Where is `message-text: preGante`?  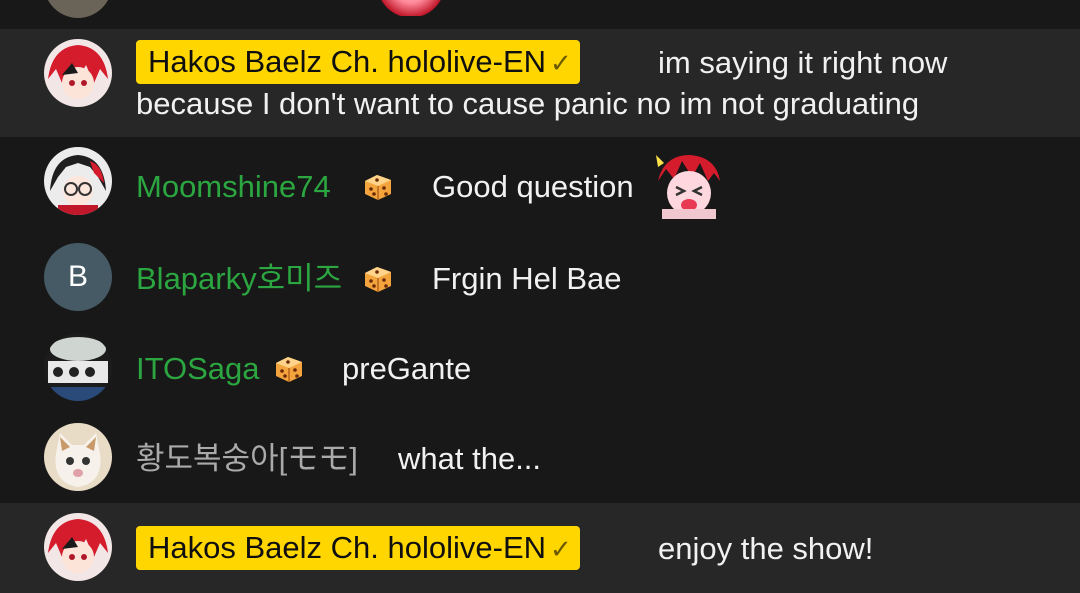
message-text: preGante is located at coordinates (407, 368).